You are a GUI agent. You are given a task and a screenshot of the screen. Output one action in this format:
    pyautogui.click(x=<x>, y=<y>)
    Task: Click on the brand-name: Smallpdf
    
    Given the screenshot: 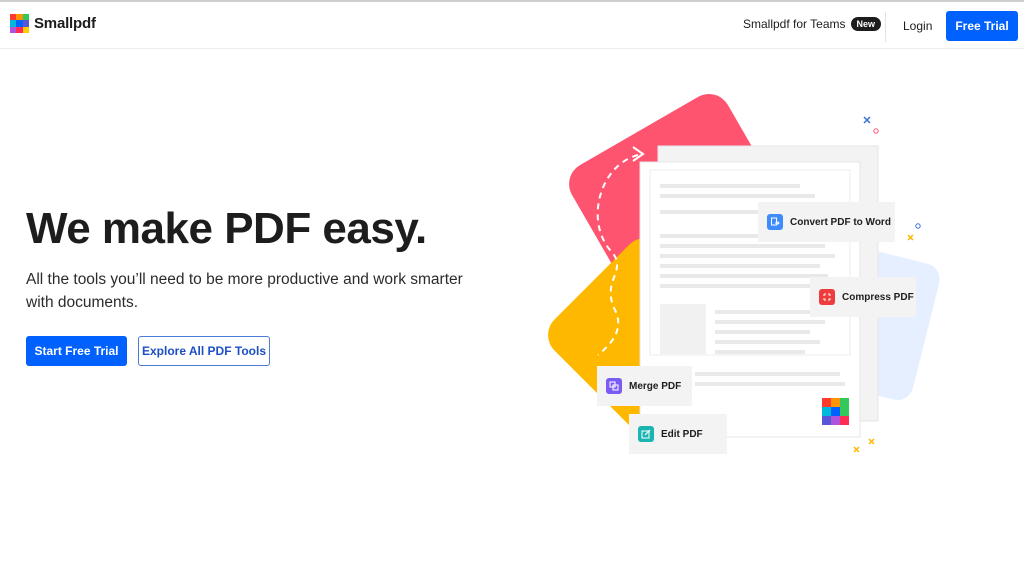 What is the action you would take?
    pyautogui.click(x=65, y=23)
    